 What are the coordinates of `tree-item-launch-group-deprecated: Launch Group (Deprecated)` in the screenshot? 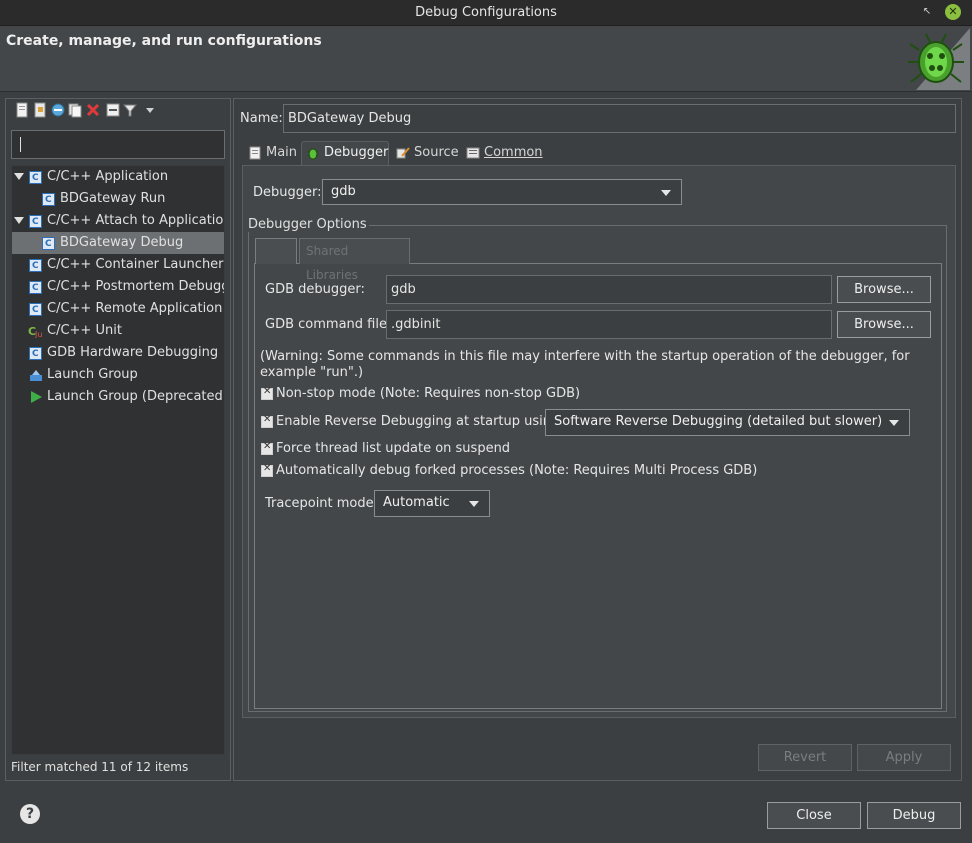 It's located at (118, 397).